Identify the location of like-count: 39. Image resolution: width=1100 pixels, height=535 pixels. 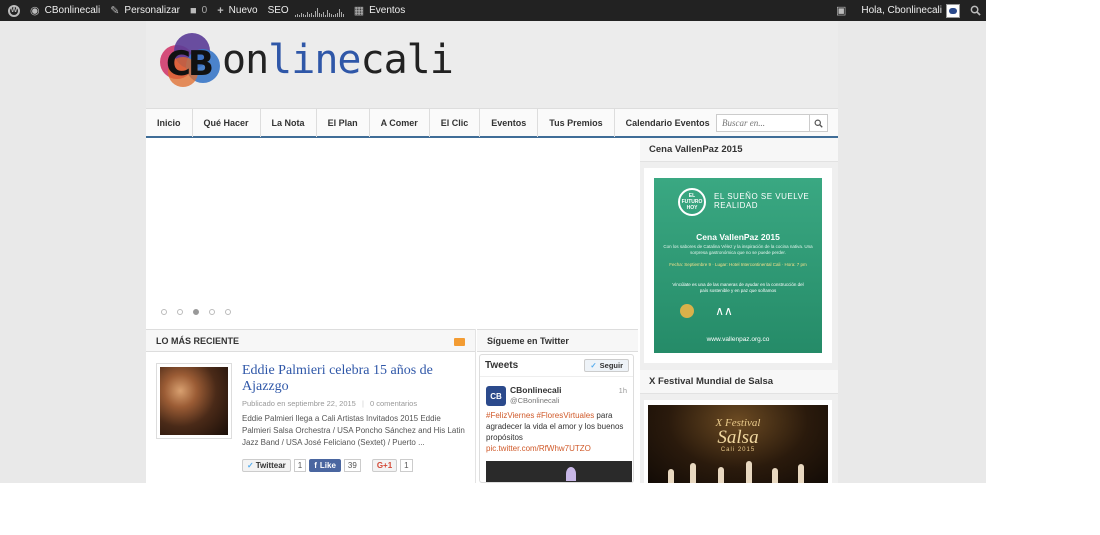
(352, 465).